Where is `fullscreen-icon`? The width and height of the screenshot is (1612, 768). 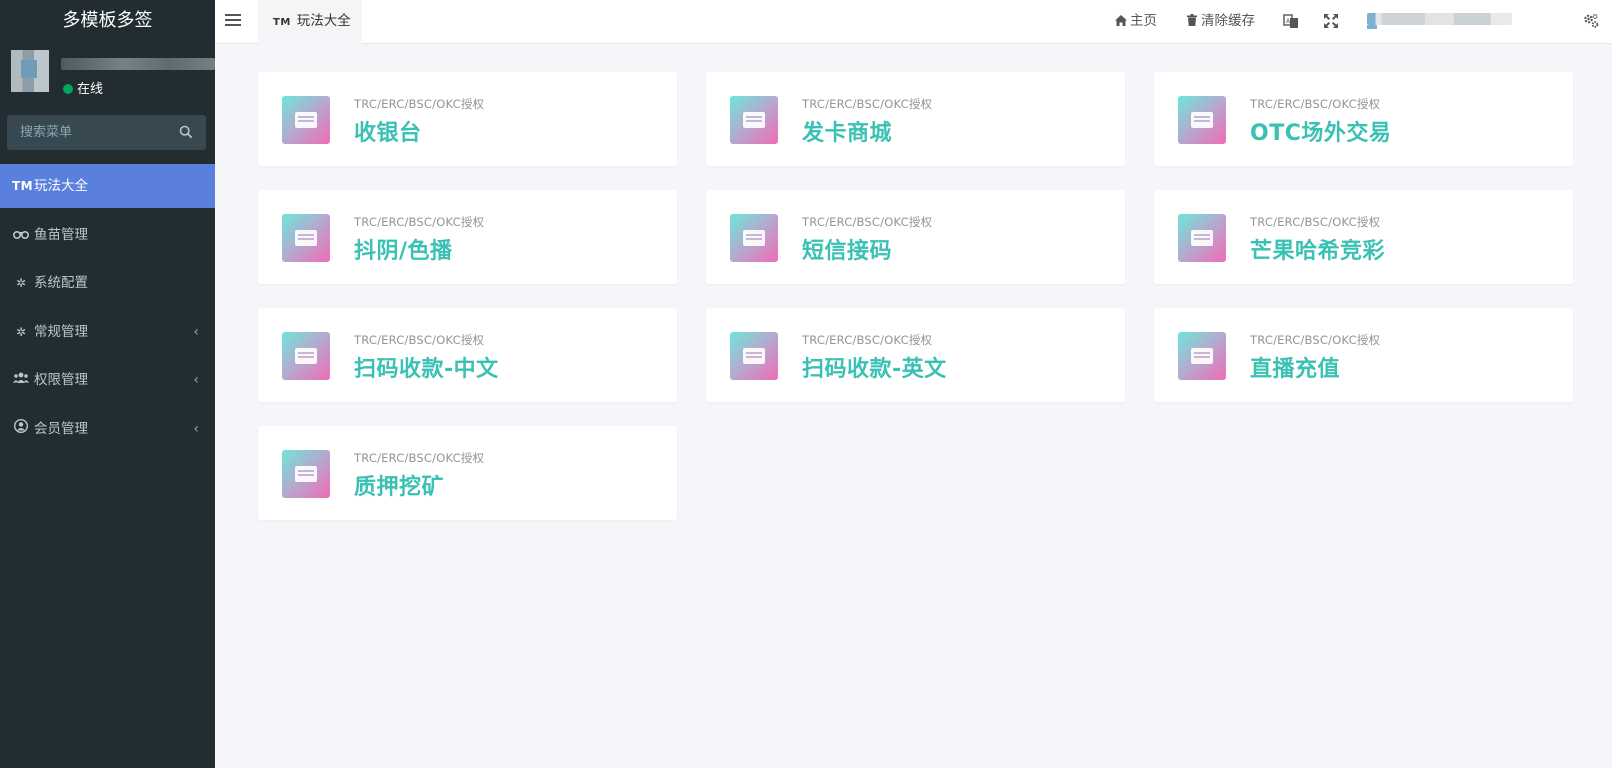
fullscreen-icon is located at coordinates (1331, 21).